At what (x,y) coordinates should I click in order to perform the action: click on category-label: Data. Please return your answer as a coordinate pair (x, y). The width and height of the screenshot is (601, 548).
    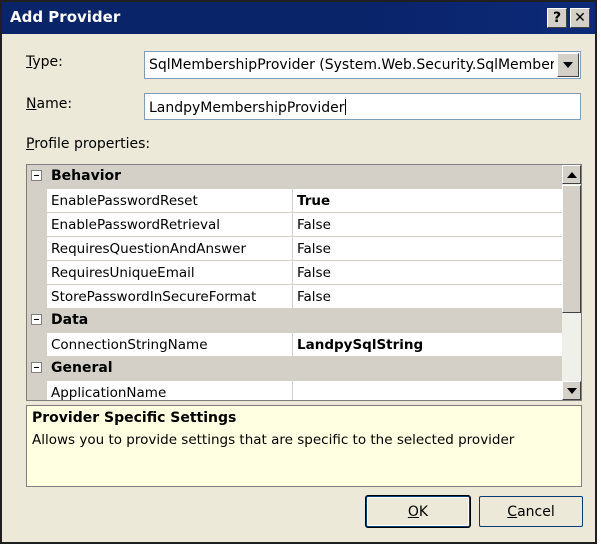
    Looking at the image, I should click on (70, 320).